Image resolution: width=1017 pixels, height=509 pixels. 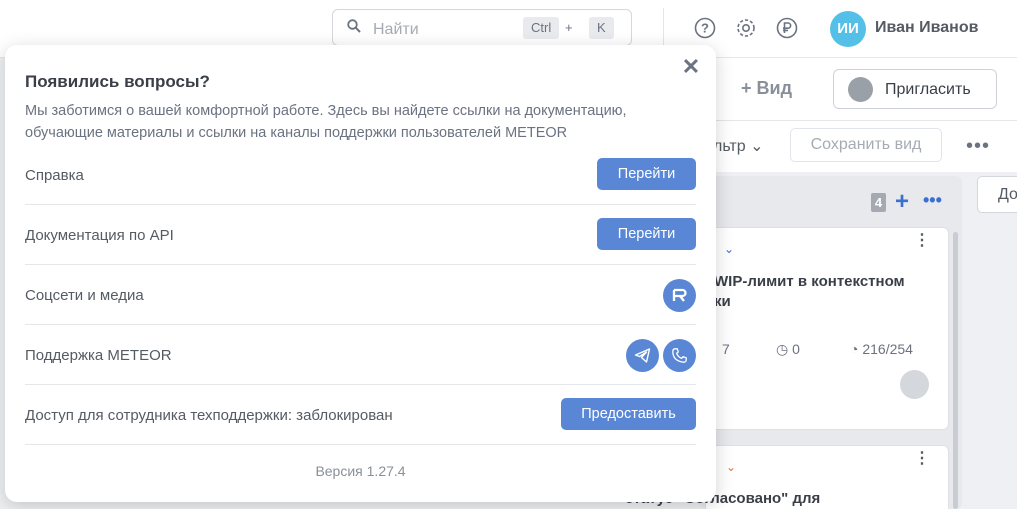 What do you see at coordinates (796, 349) in the screenshot?
I see `card-meta-time-value: 0` at bounding box center [796, 349].